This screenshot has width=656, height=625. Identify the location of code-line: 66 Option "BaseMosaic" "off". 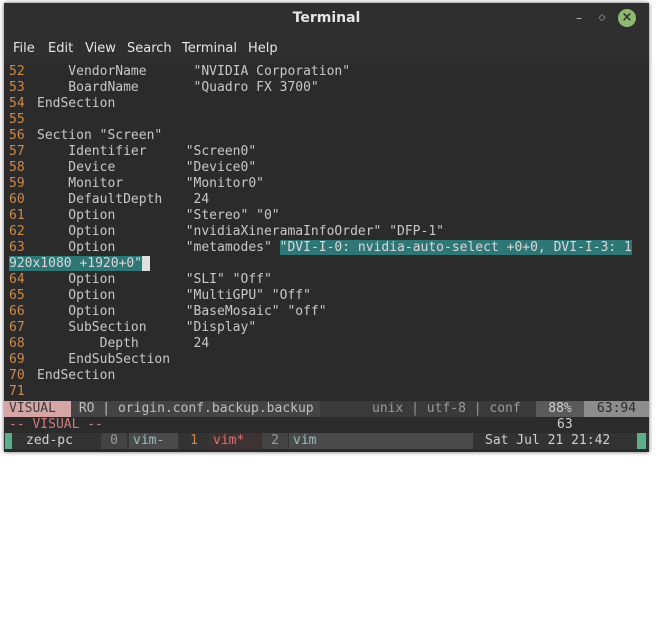
(168, 312).